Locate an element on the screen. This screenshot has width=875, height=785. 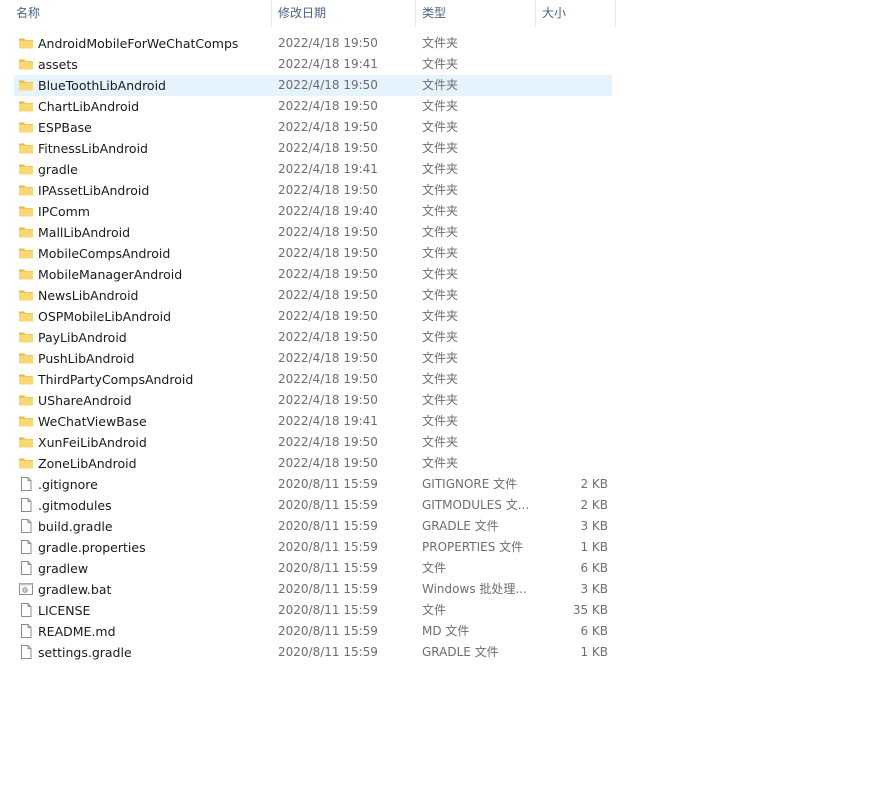
item-name: MobileCompsAndroid is located at coordinates (104, 253).